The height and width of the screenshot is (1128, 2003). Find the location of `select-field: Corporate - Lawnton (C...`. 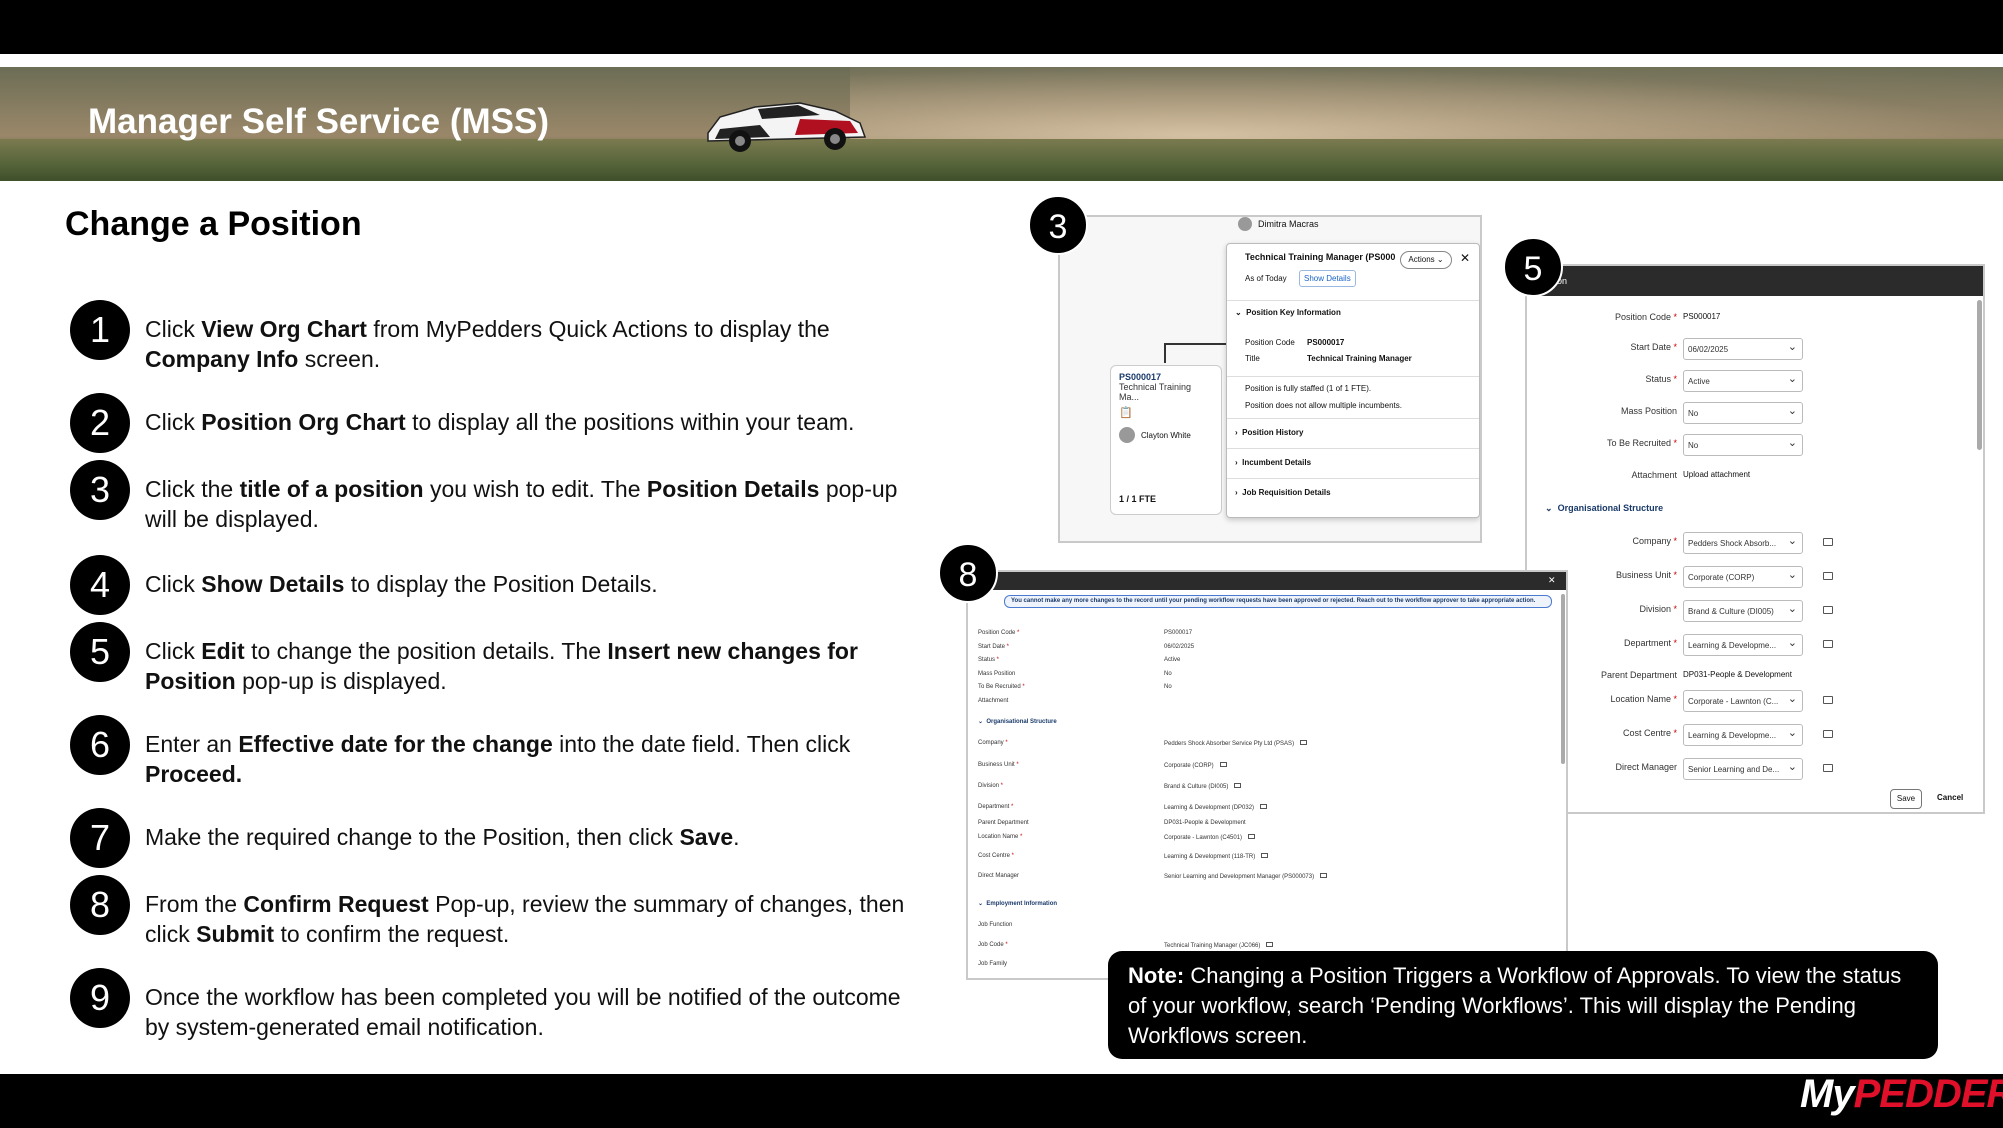

select-field: Corporate - Lawnton (C... is located at coordinates (1743, 701).